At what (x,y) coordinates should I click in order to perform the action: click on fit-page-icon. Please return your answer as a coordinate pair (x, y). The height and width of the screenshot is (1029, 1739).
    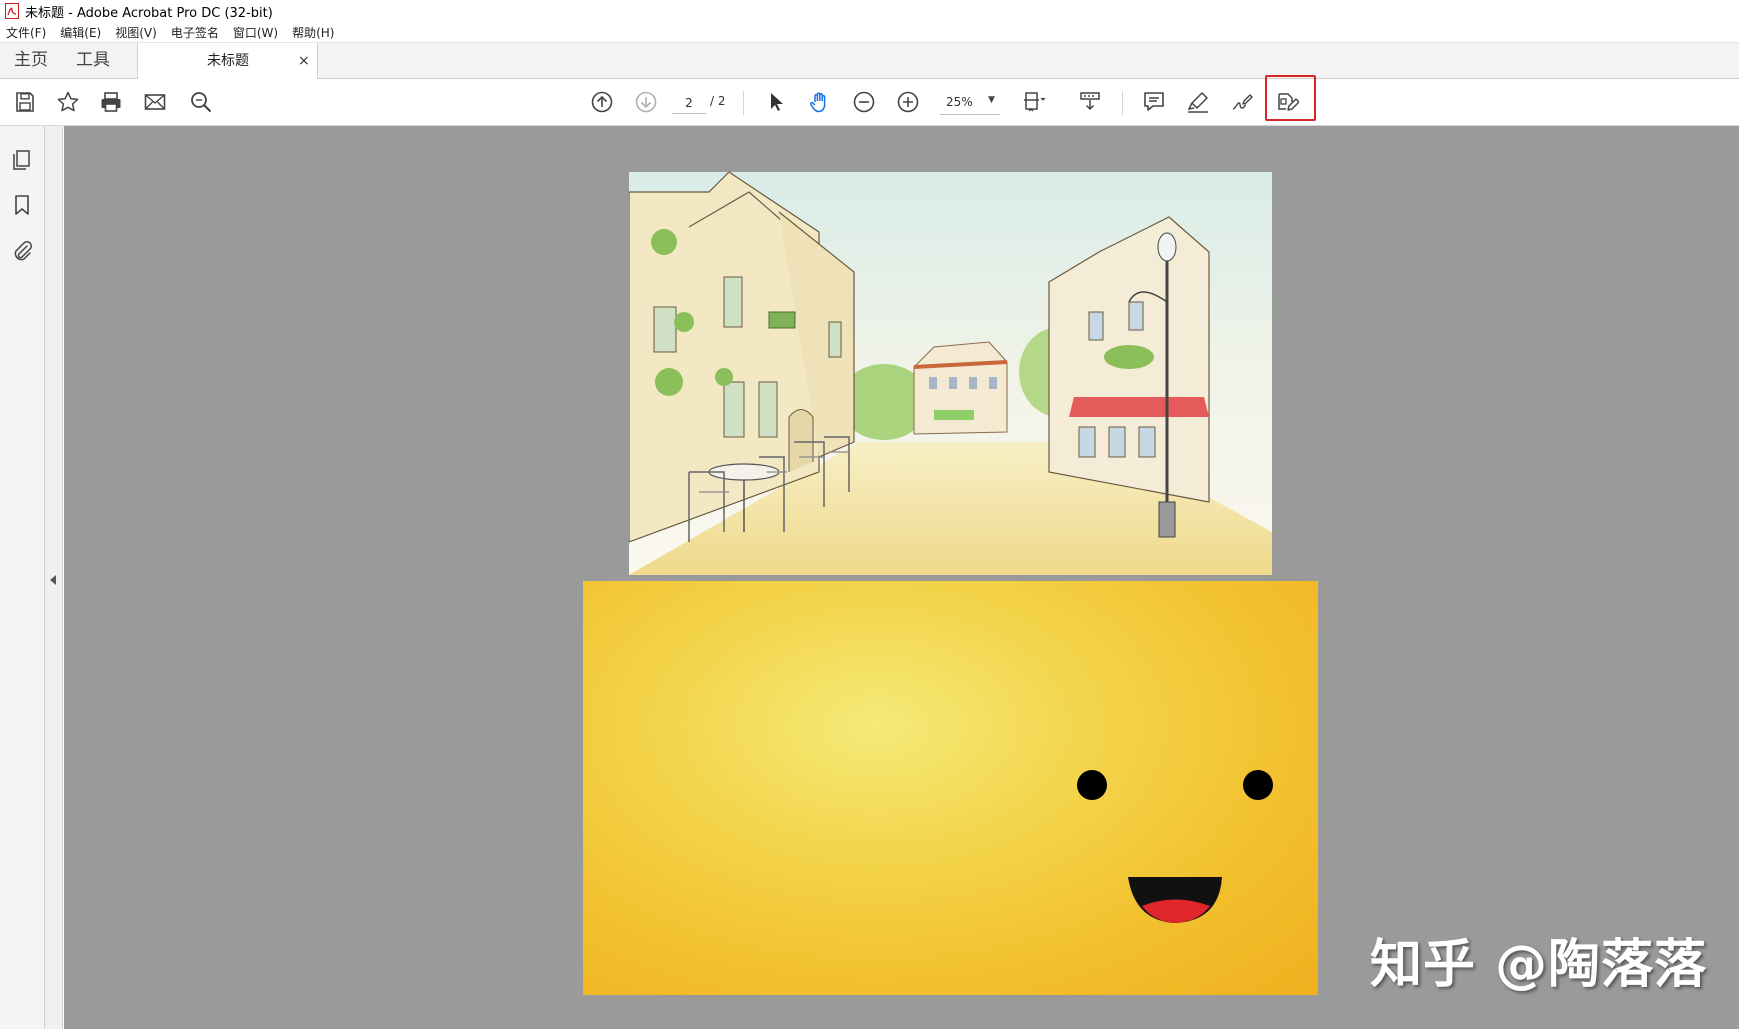
    Looking at the image, I should click on (1034, 102).